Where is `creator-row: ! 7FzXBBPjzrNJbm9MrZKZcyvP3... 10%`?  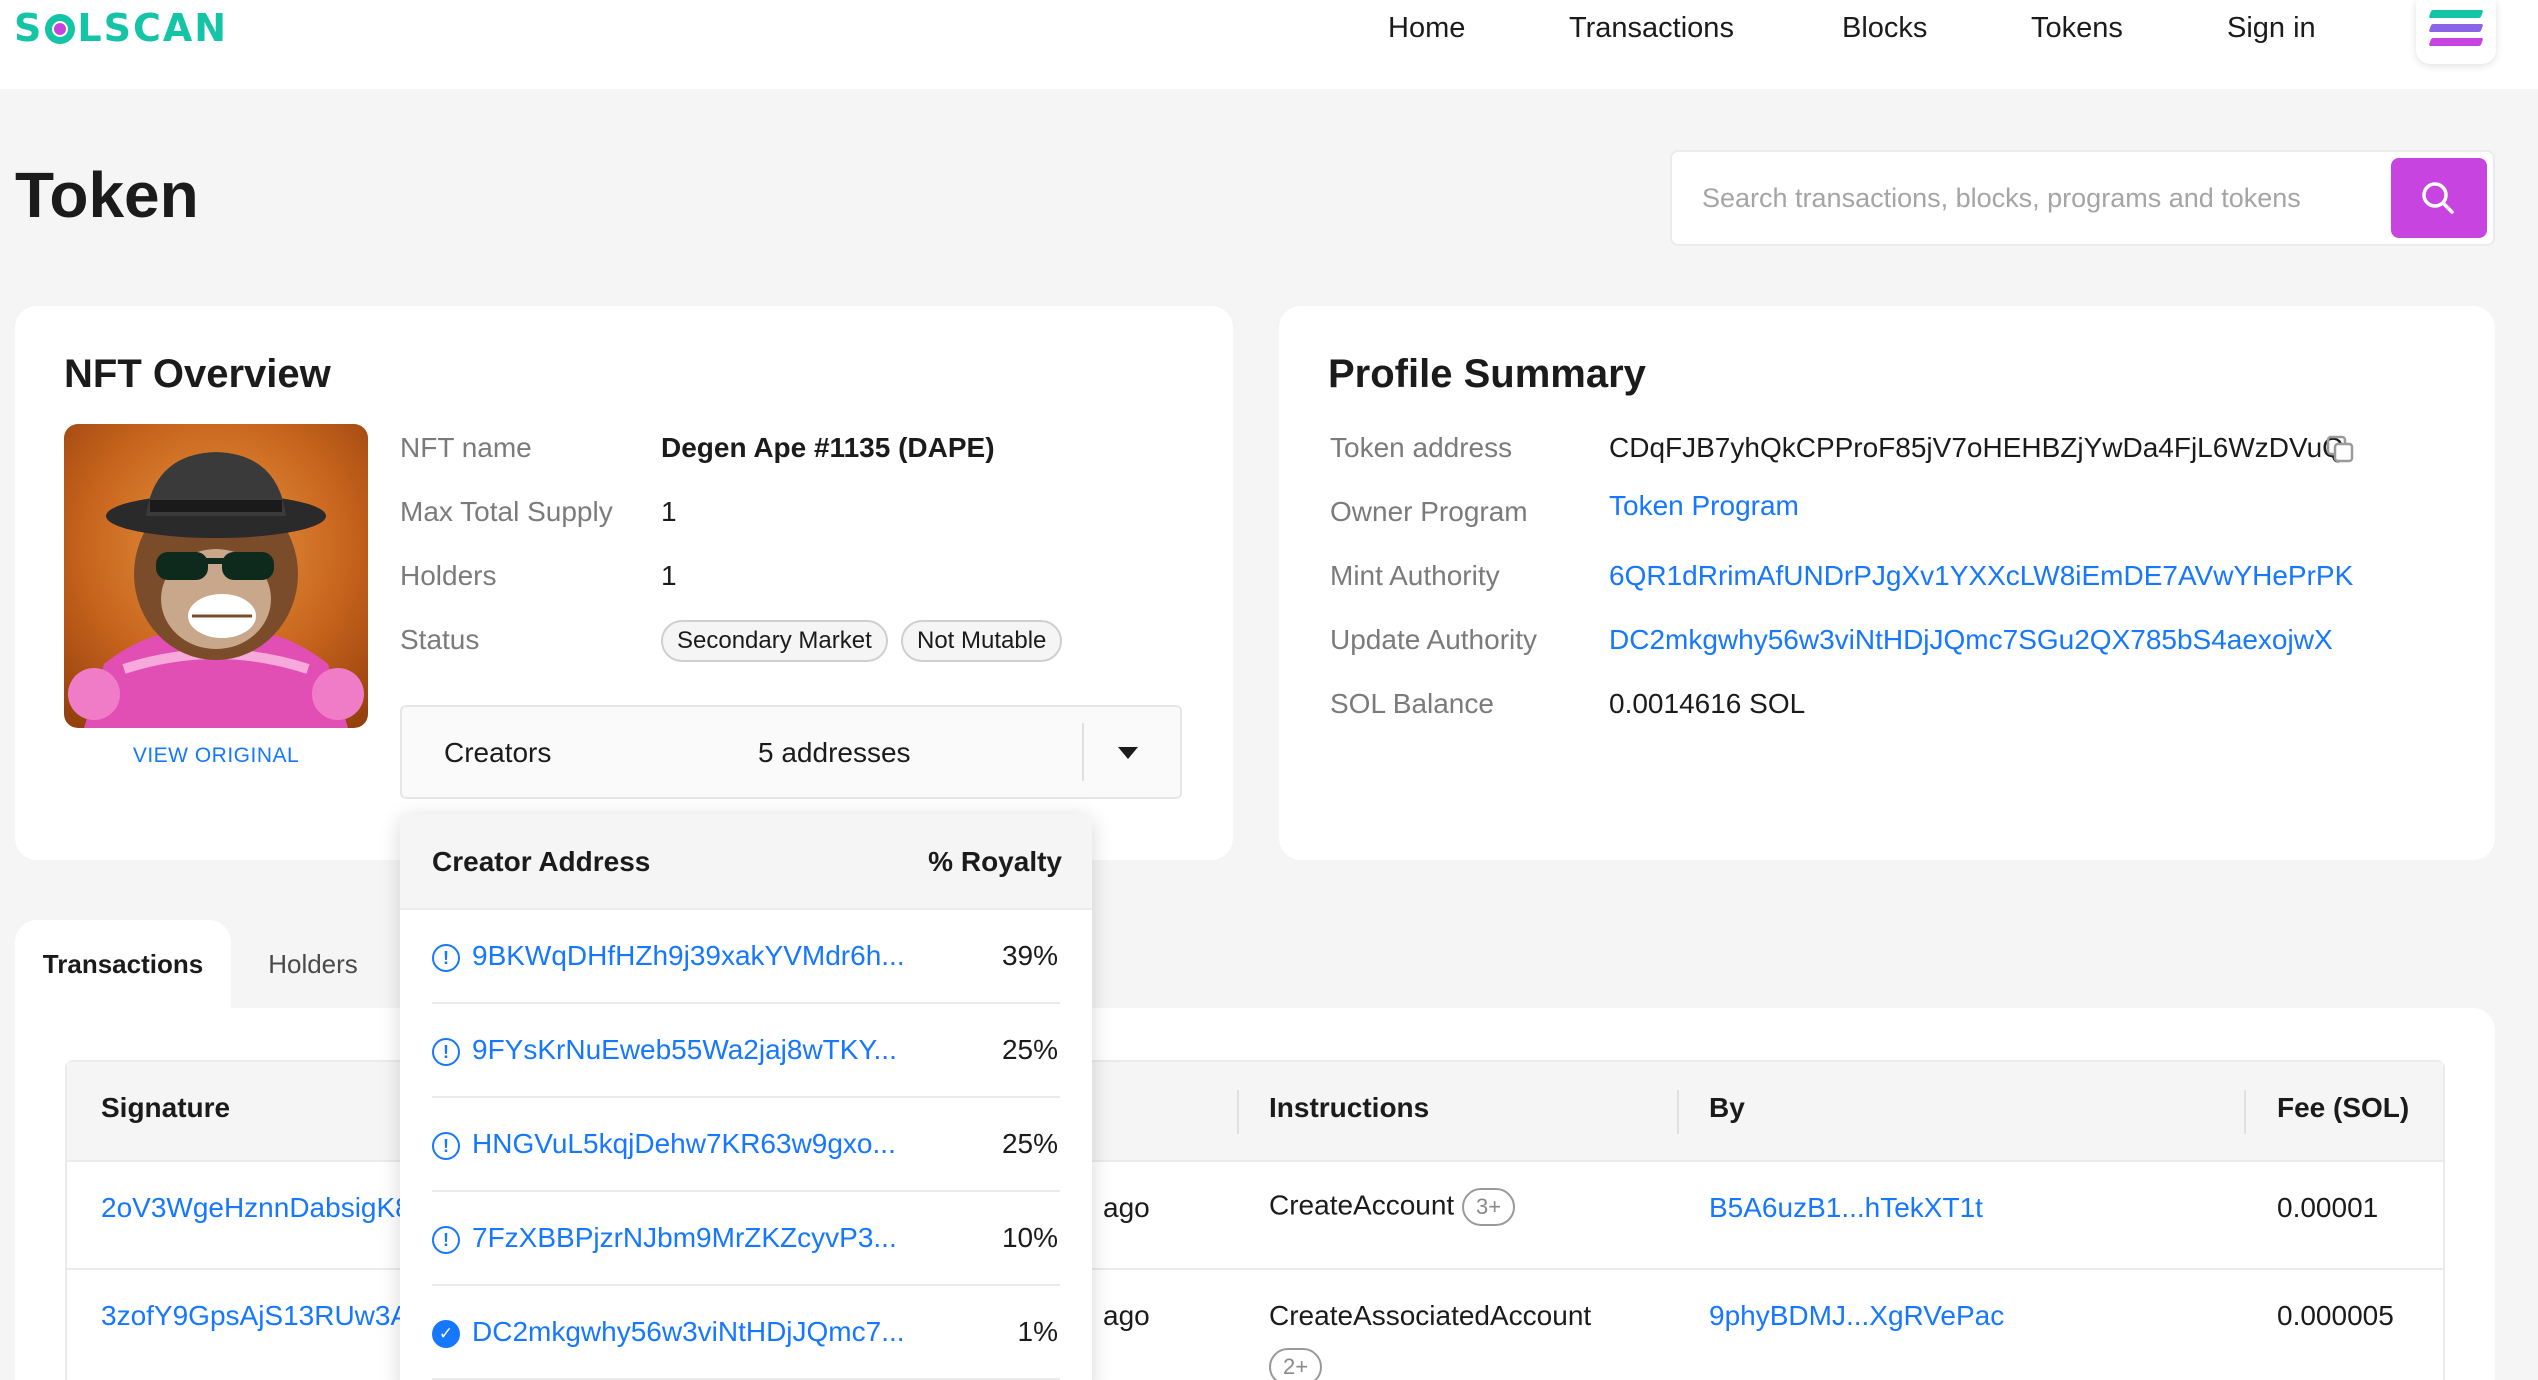 creator-row: ! 7FzXBBPjzrNJbm9MrZKZcyvP3... 10% is located at coordinates (746, 1239).